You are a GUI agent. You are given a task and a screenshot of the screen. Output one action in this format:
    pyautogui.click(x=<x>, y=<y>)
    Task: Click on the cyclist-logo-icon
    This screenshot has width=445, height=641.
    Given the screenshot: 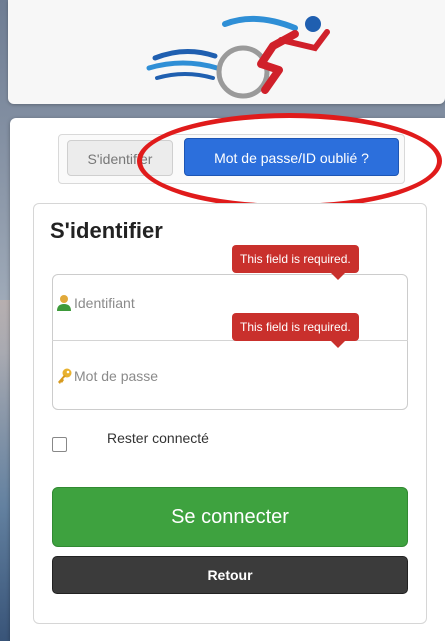 What is the action you would take?
    pyautogui.click(x=238, y=57)
    